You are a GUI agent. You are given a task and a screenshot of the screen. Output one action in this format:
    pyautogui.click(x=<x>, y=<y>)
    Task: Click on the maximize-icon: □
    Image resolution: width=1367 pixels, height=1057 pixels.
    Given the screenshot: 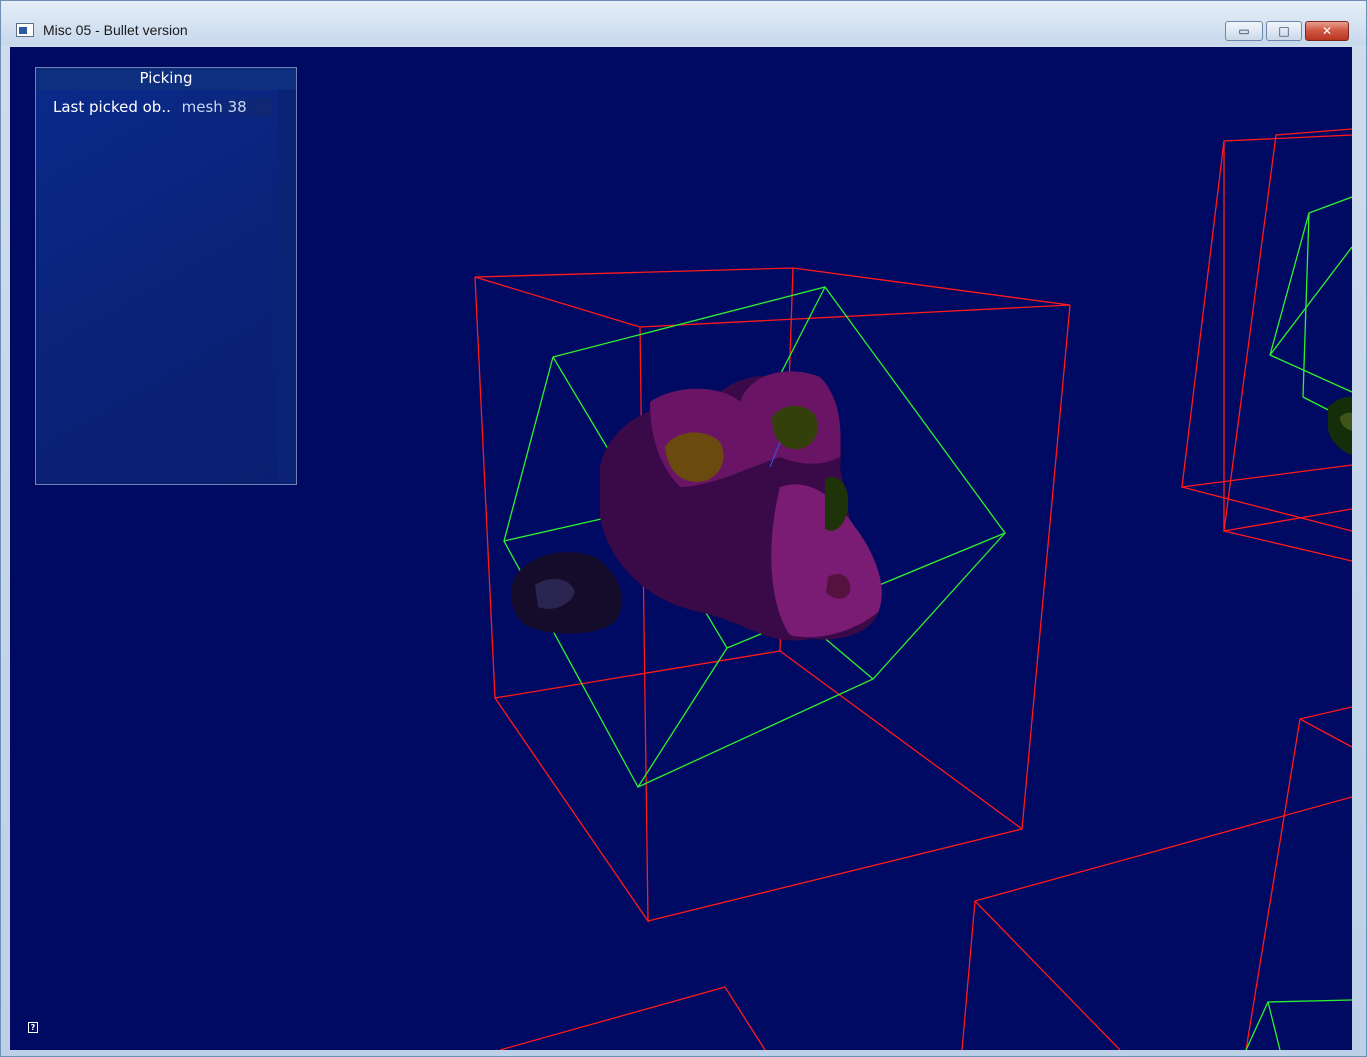 What is the action you would take?
    pyautogui.click(x=1284, y=31)
    